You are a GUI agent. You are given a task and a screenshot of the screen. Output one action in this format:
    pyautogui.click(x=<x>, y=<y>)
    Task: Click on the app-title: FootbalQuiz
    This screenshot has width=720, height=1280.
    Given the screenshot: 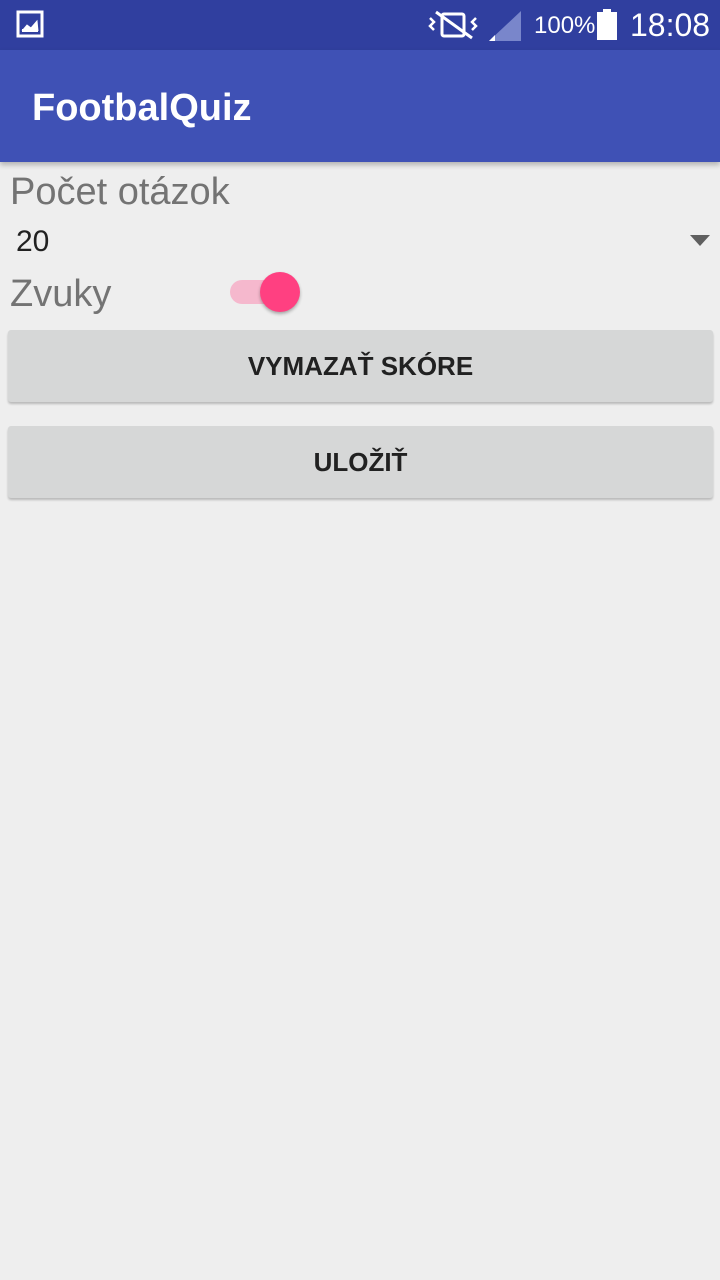 What is the action you would take?
    pyautogui.click(x=142, y=108)
    